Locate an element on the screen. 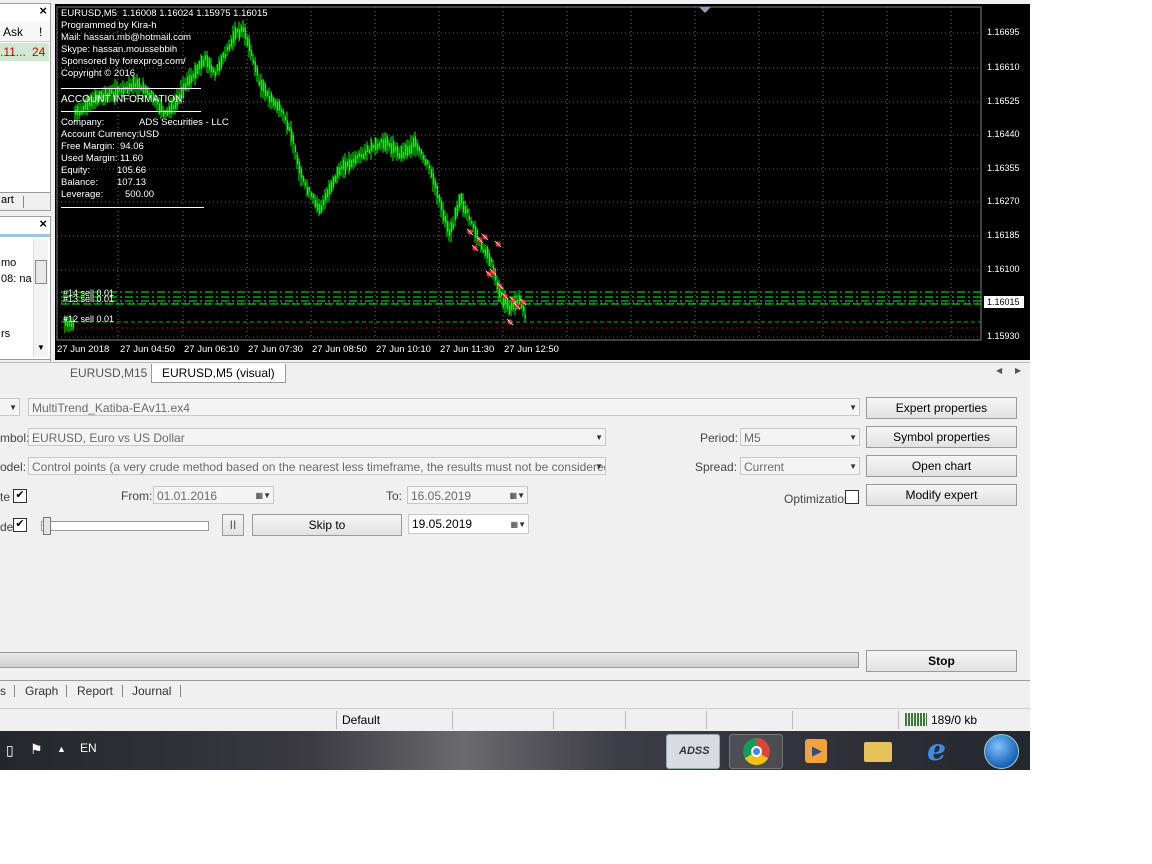 The width and height of the screenshot is (1152, 864). navigator-item: 08: na is located at coordinates (16, 279).